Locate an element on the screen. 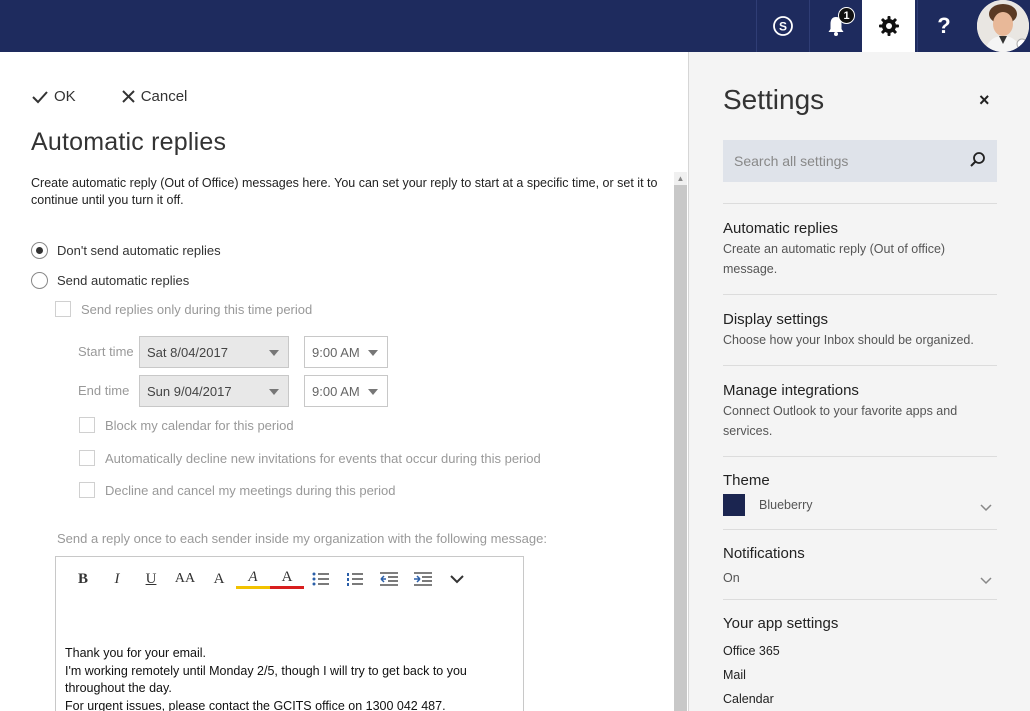  end-time-label: End time is located at coordinates (104, 390).